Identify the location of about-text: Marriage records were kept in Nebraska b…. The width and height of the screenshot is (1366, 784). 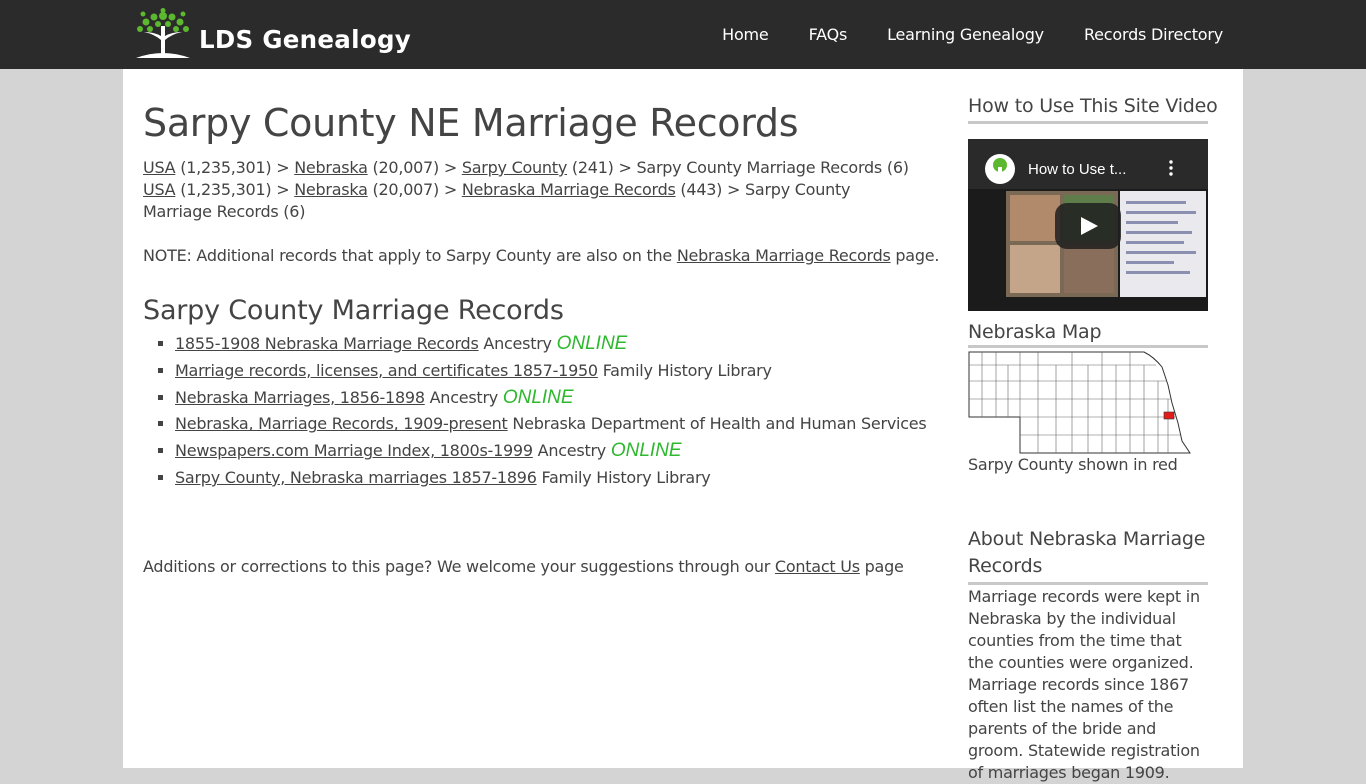
(1084, 684).